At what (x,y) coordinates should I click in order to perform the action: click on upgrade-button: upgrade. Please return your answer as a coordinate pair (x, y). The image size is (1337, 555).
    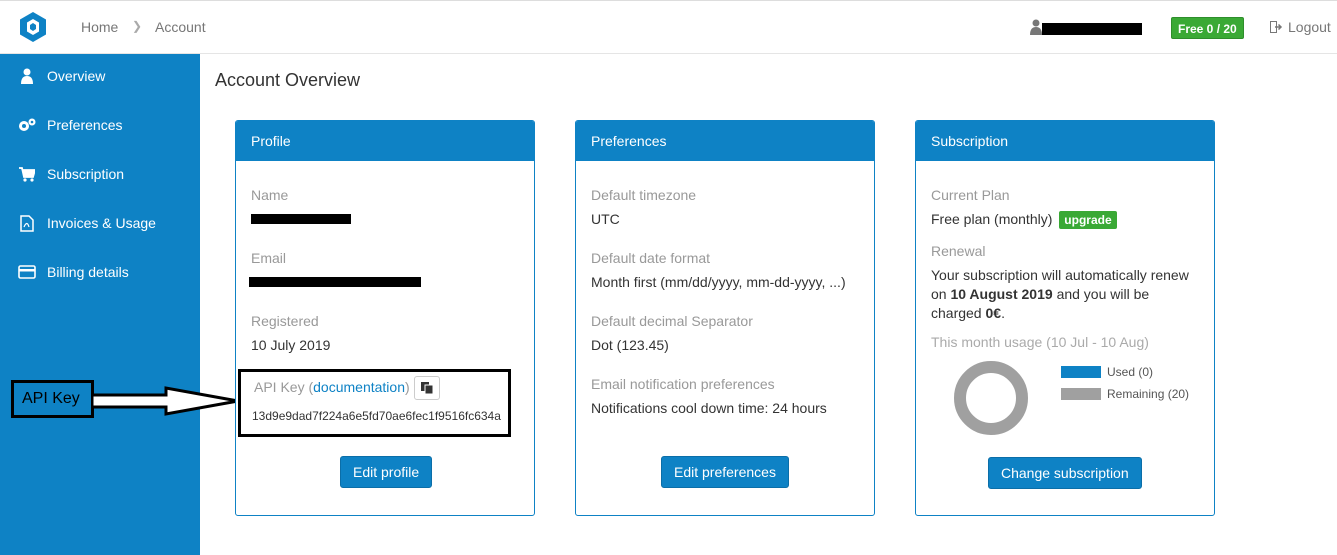
    Looking at the image, I should click on (1088, 220).